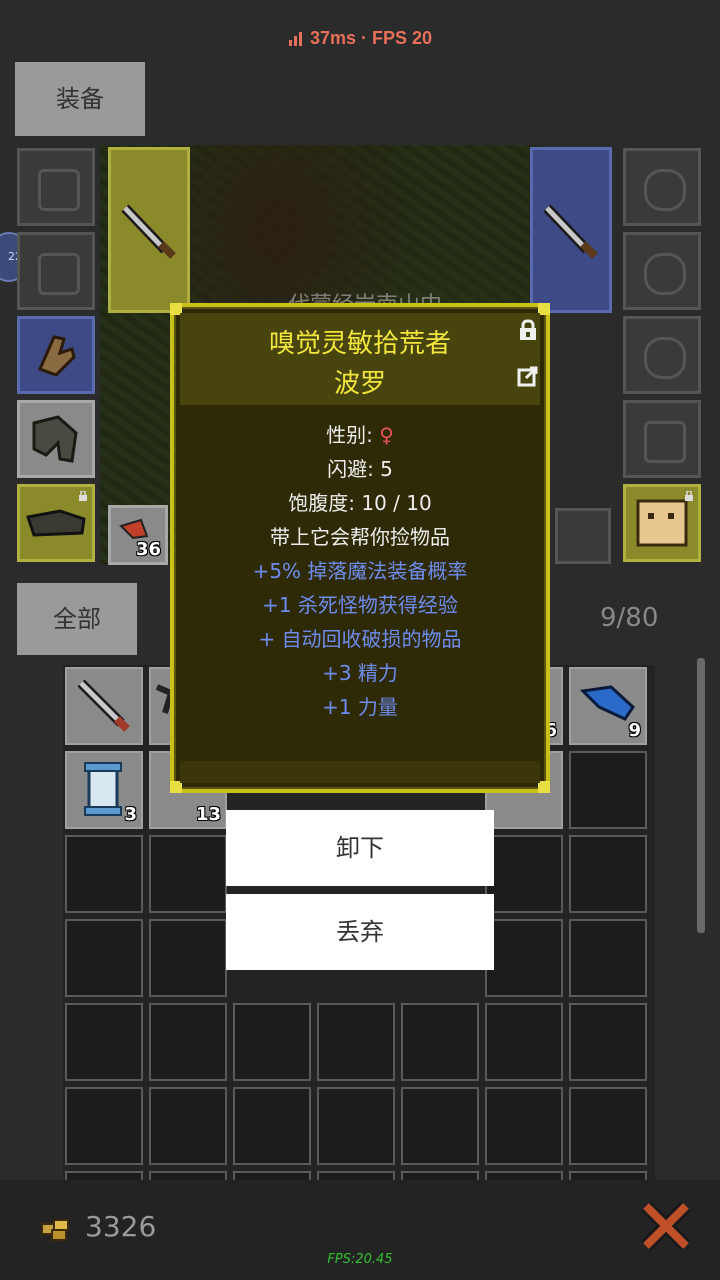 The width and height of the screenshot is (720, 1280). I want to click on external-link-icon, so click(528, 376).